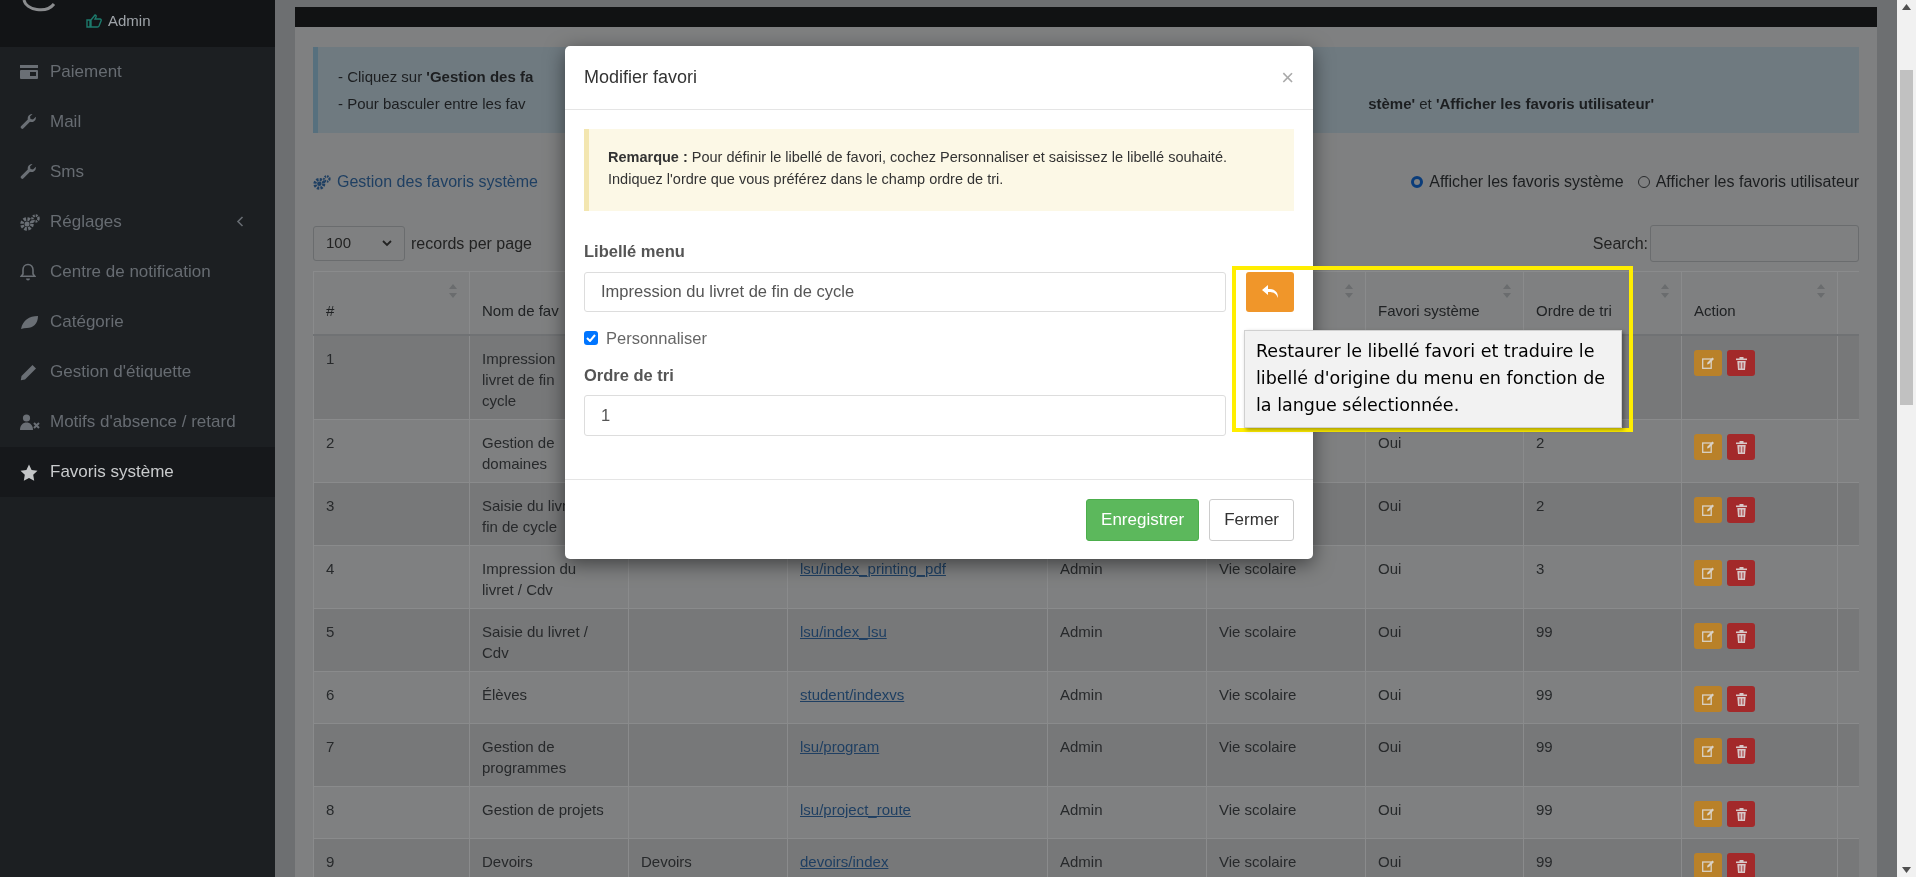 The width and height of the screenshot is (1916, 877). Describe the element at coordinates (843, 631) in the screenshot. I see `route-link: lsu/index_lsu` at that location.